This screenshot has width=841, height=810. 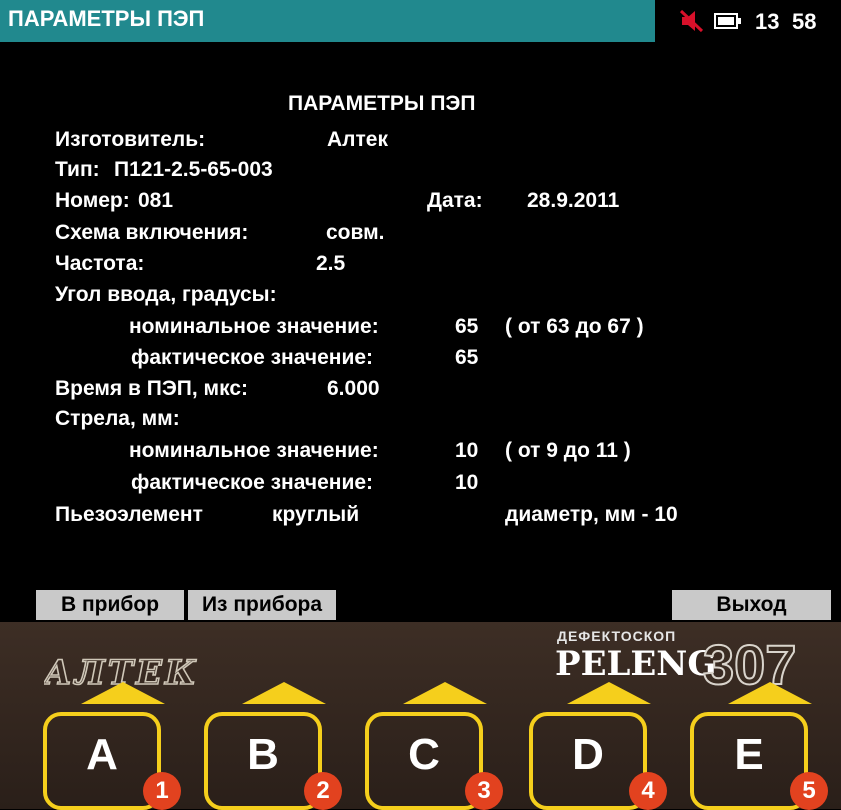 I want to click on key-e: E 5, so click(x=759, y=746).